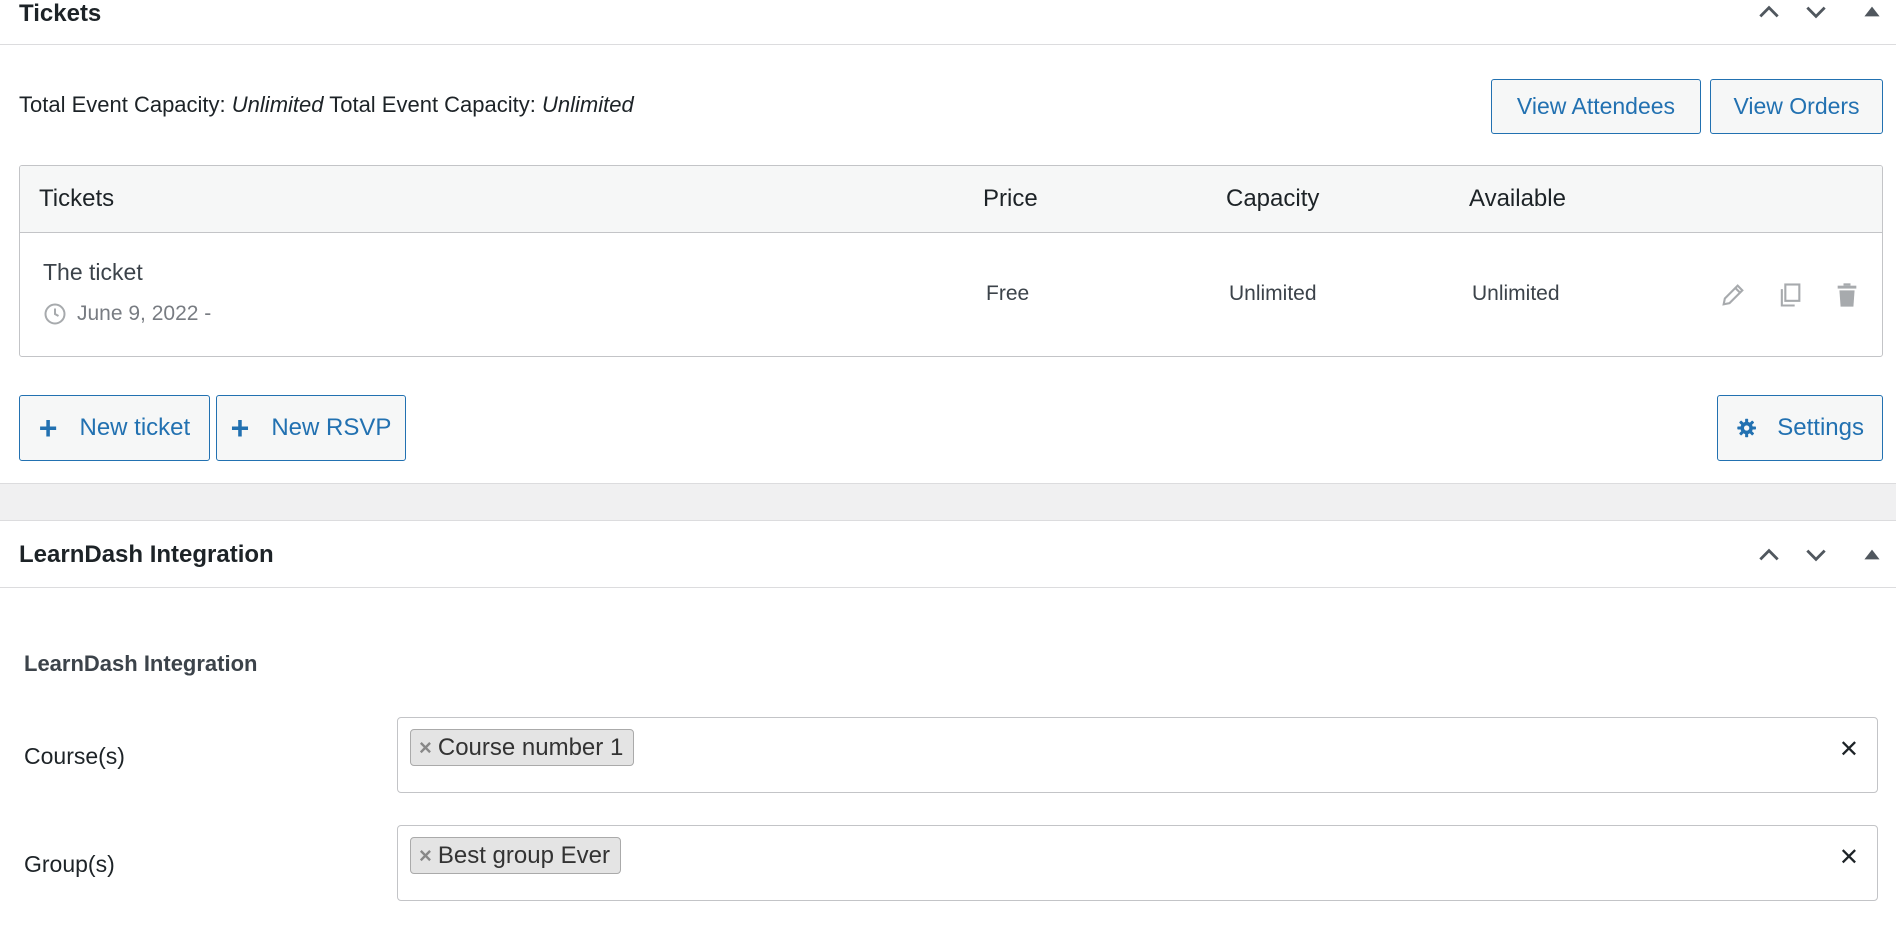 This screenshot has height=948, width=1896. Describe the element at coordinates (1010, 198) in the screenshot. I see `column-header-price: Price` at that location.